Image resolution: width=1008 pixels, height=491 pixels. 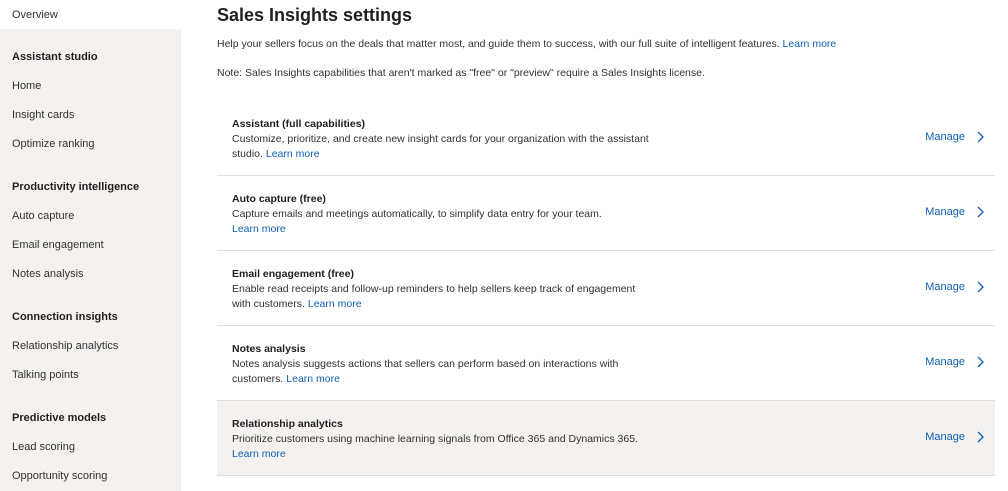 I want to click on sidebar-item-optimize-ranking: Optimize ranking, so click(x=90, y=144).